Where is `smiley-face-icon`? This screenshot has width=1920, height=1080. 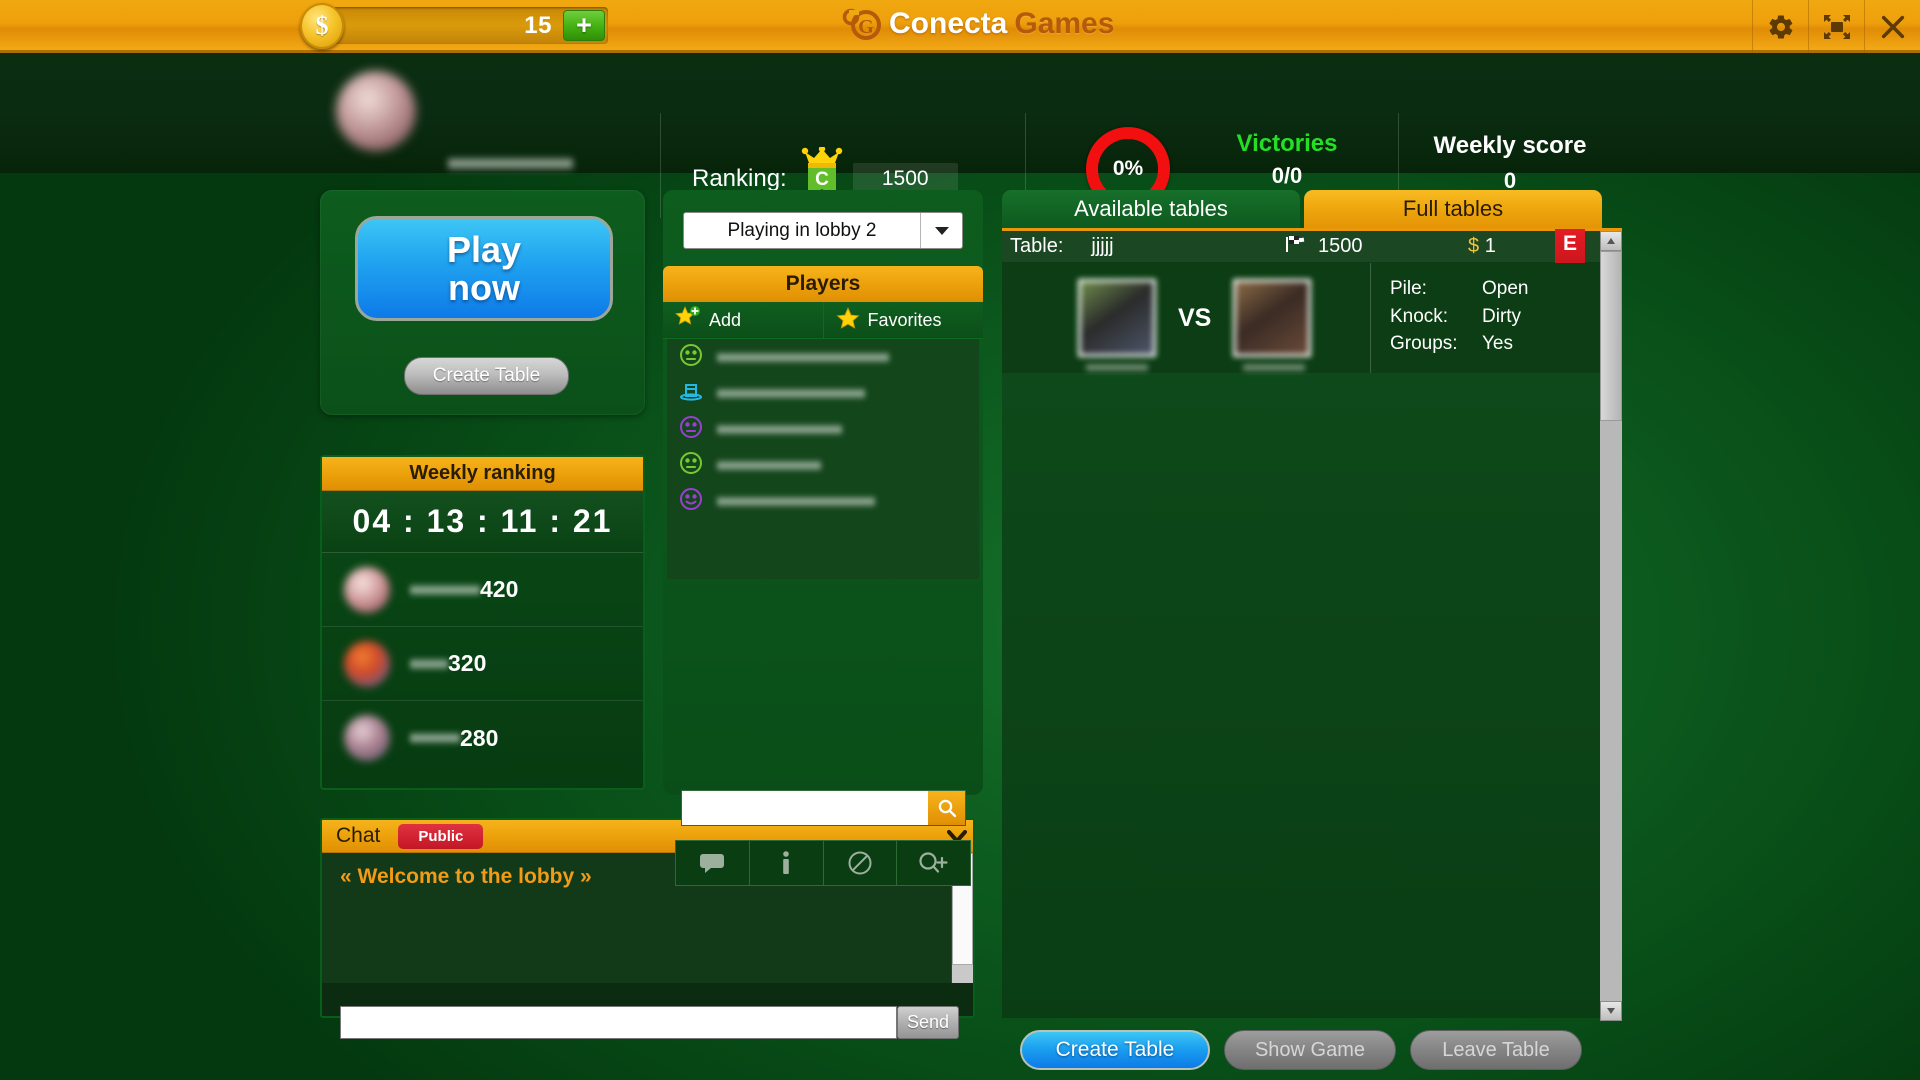 smiley-face-icon is located at coordinates (691, 501).